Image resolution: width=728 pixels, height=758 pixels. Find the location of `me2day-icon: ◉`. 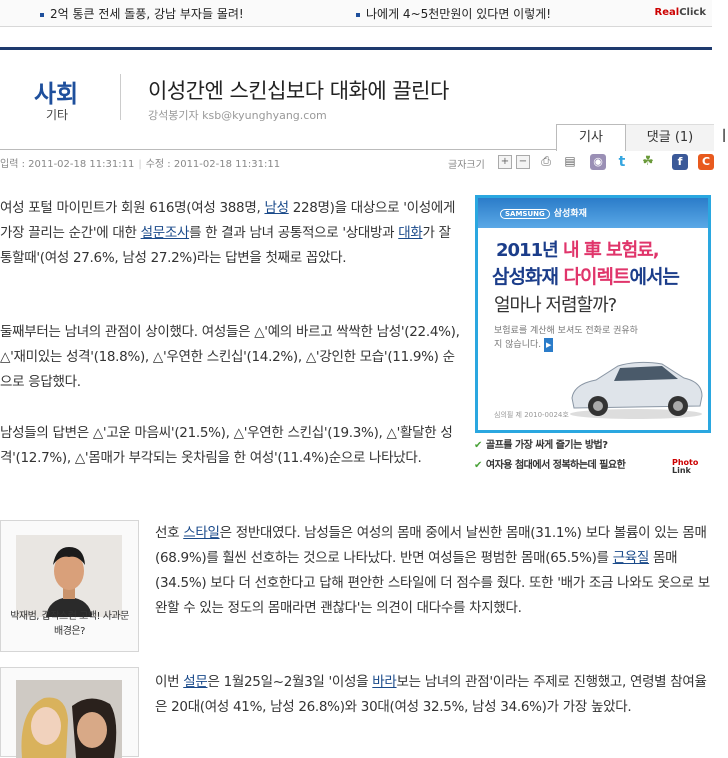

me2day-icon: ◉ is located at coordinates (598, 162).